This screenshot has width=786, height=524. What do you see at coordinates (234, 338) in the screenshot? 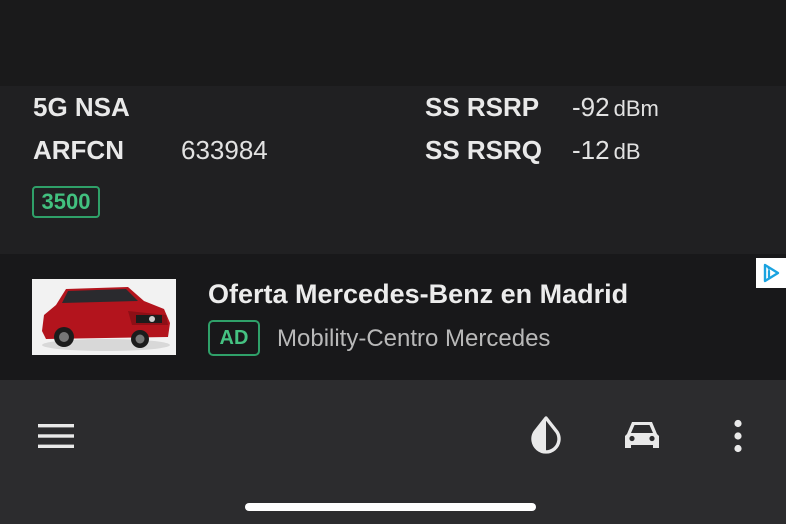
I see `ad-badge: AD` at bounding box center [234, 338].